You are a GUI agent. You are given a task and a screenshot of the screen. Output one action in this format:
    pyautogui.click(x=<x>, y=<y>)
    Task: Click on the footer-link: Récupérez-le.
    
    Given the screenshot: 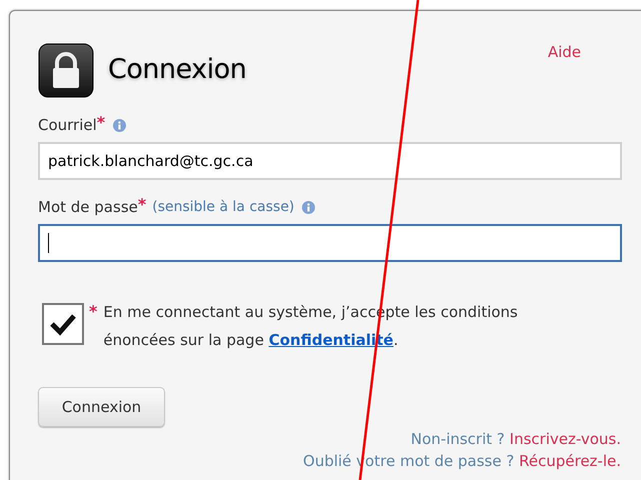 What is the action you would take?
    pyautogui.click(x=570, y=461)
    